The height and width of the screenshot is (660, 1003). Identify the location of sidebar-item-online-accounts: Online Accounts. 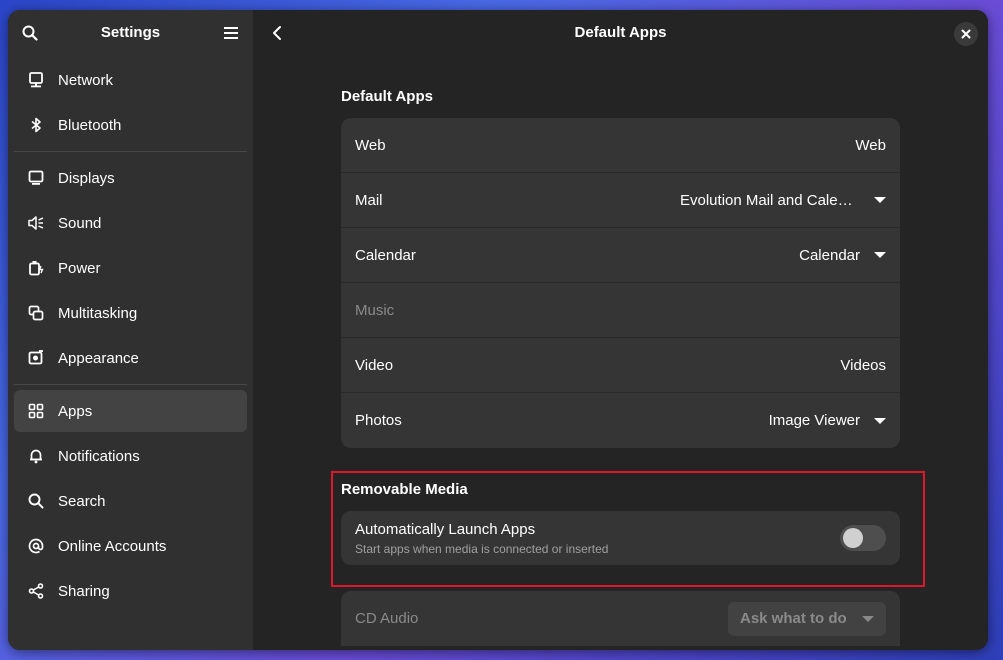
(130, 546).